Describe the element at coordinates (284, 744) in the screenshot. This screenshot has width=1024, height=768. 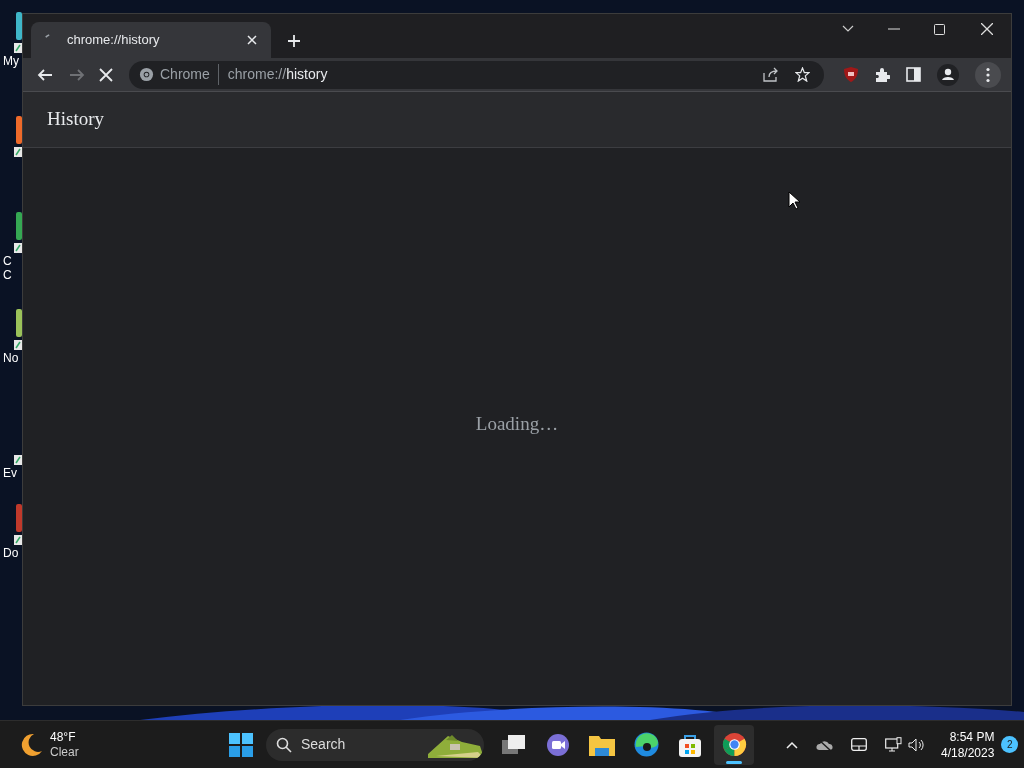
I see `search-icon` at that location.